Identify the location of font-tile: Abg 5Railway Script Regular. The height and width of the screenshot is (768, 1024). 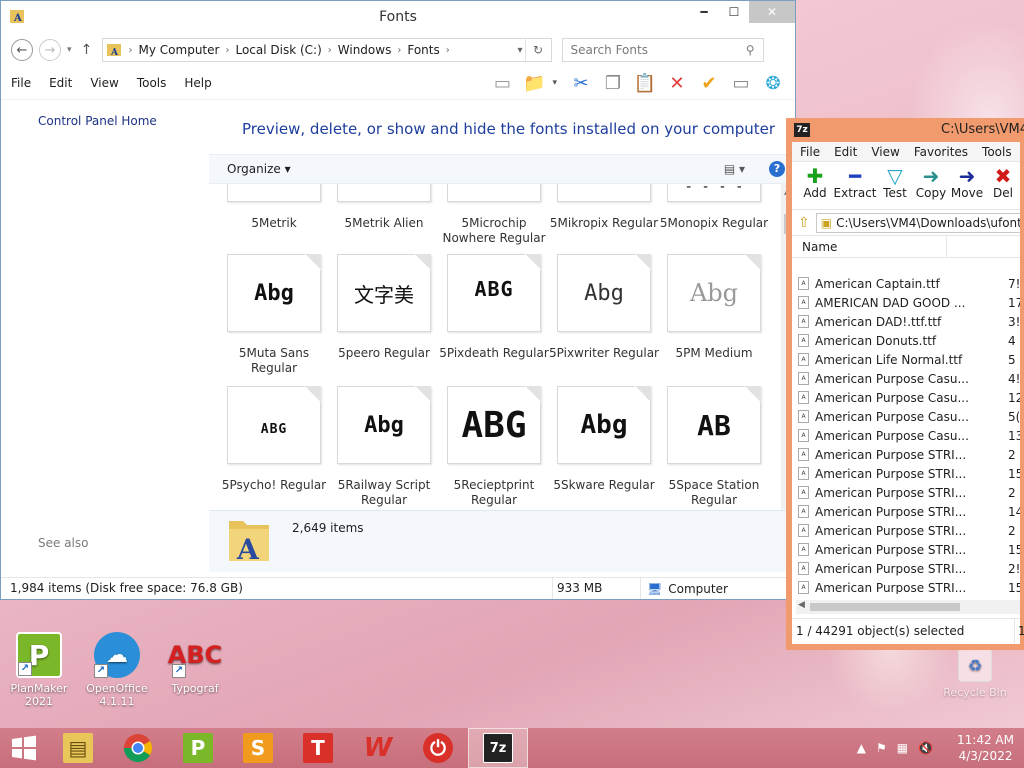
(384, 447).